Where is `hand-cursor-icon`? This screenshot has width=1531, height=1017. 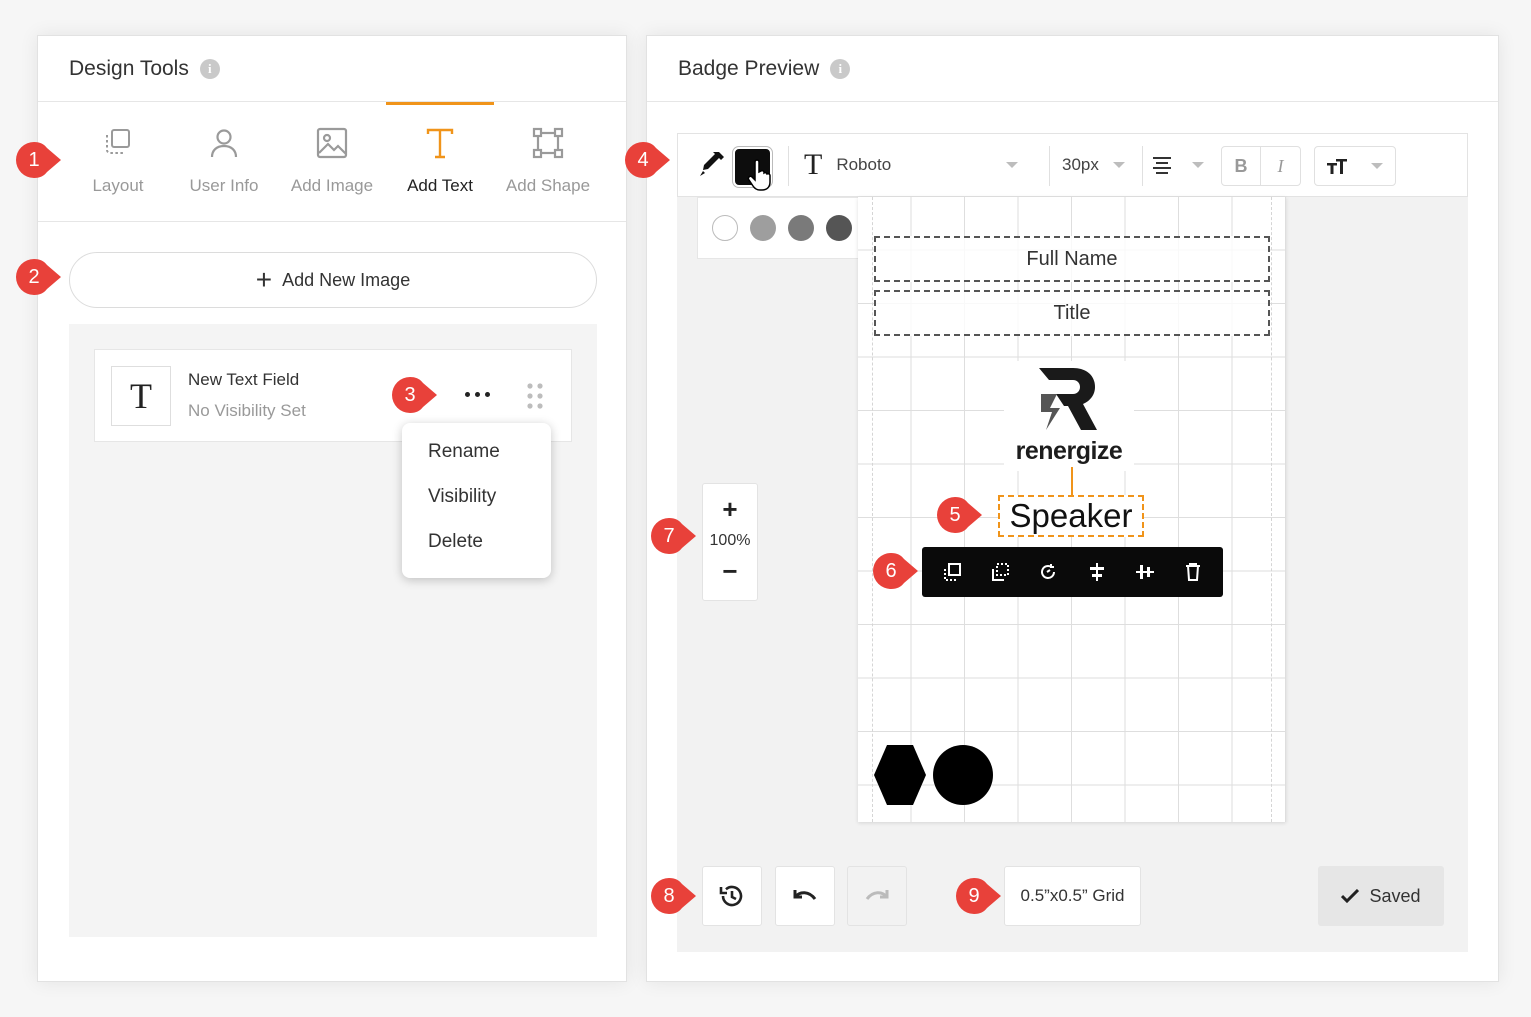 hand-cursor-icon is located at coordinates (759, 175).